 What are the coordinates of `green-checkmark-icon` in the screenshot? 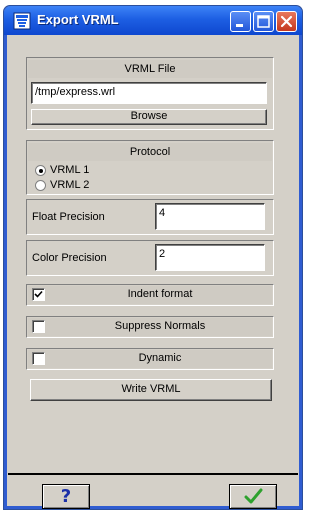 It's located at (253, 496).